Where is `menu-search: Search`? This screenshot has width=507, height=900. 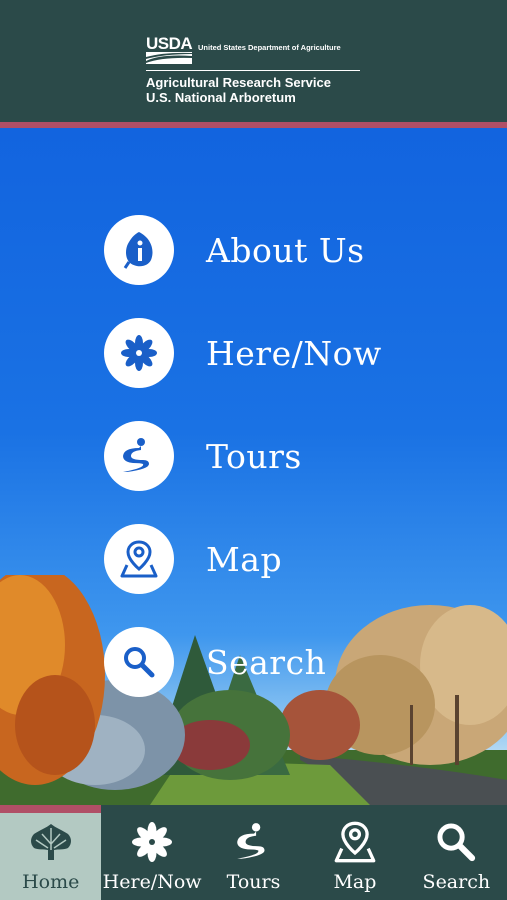
menu-search: Search is located at coordinates (243, 662).